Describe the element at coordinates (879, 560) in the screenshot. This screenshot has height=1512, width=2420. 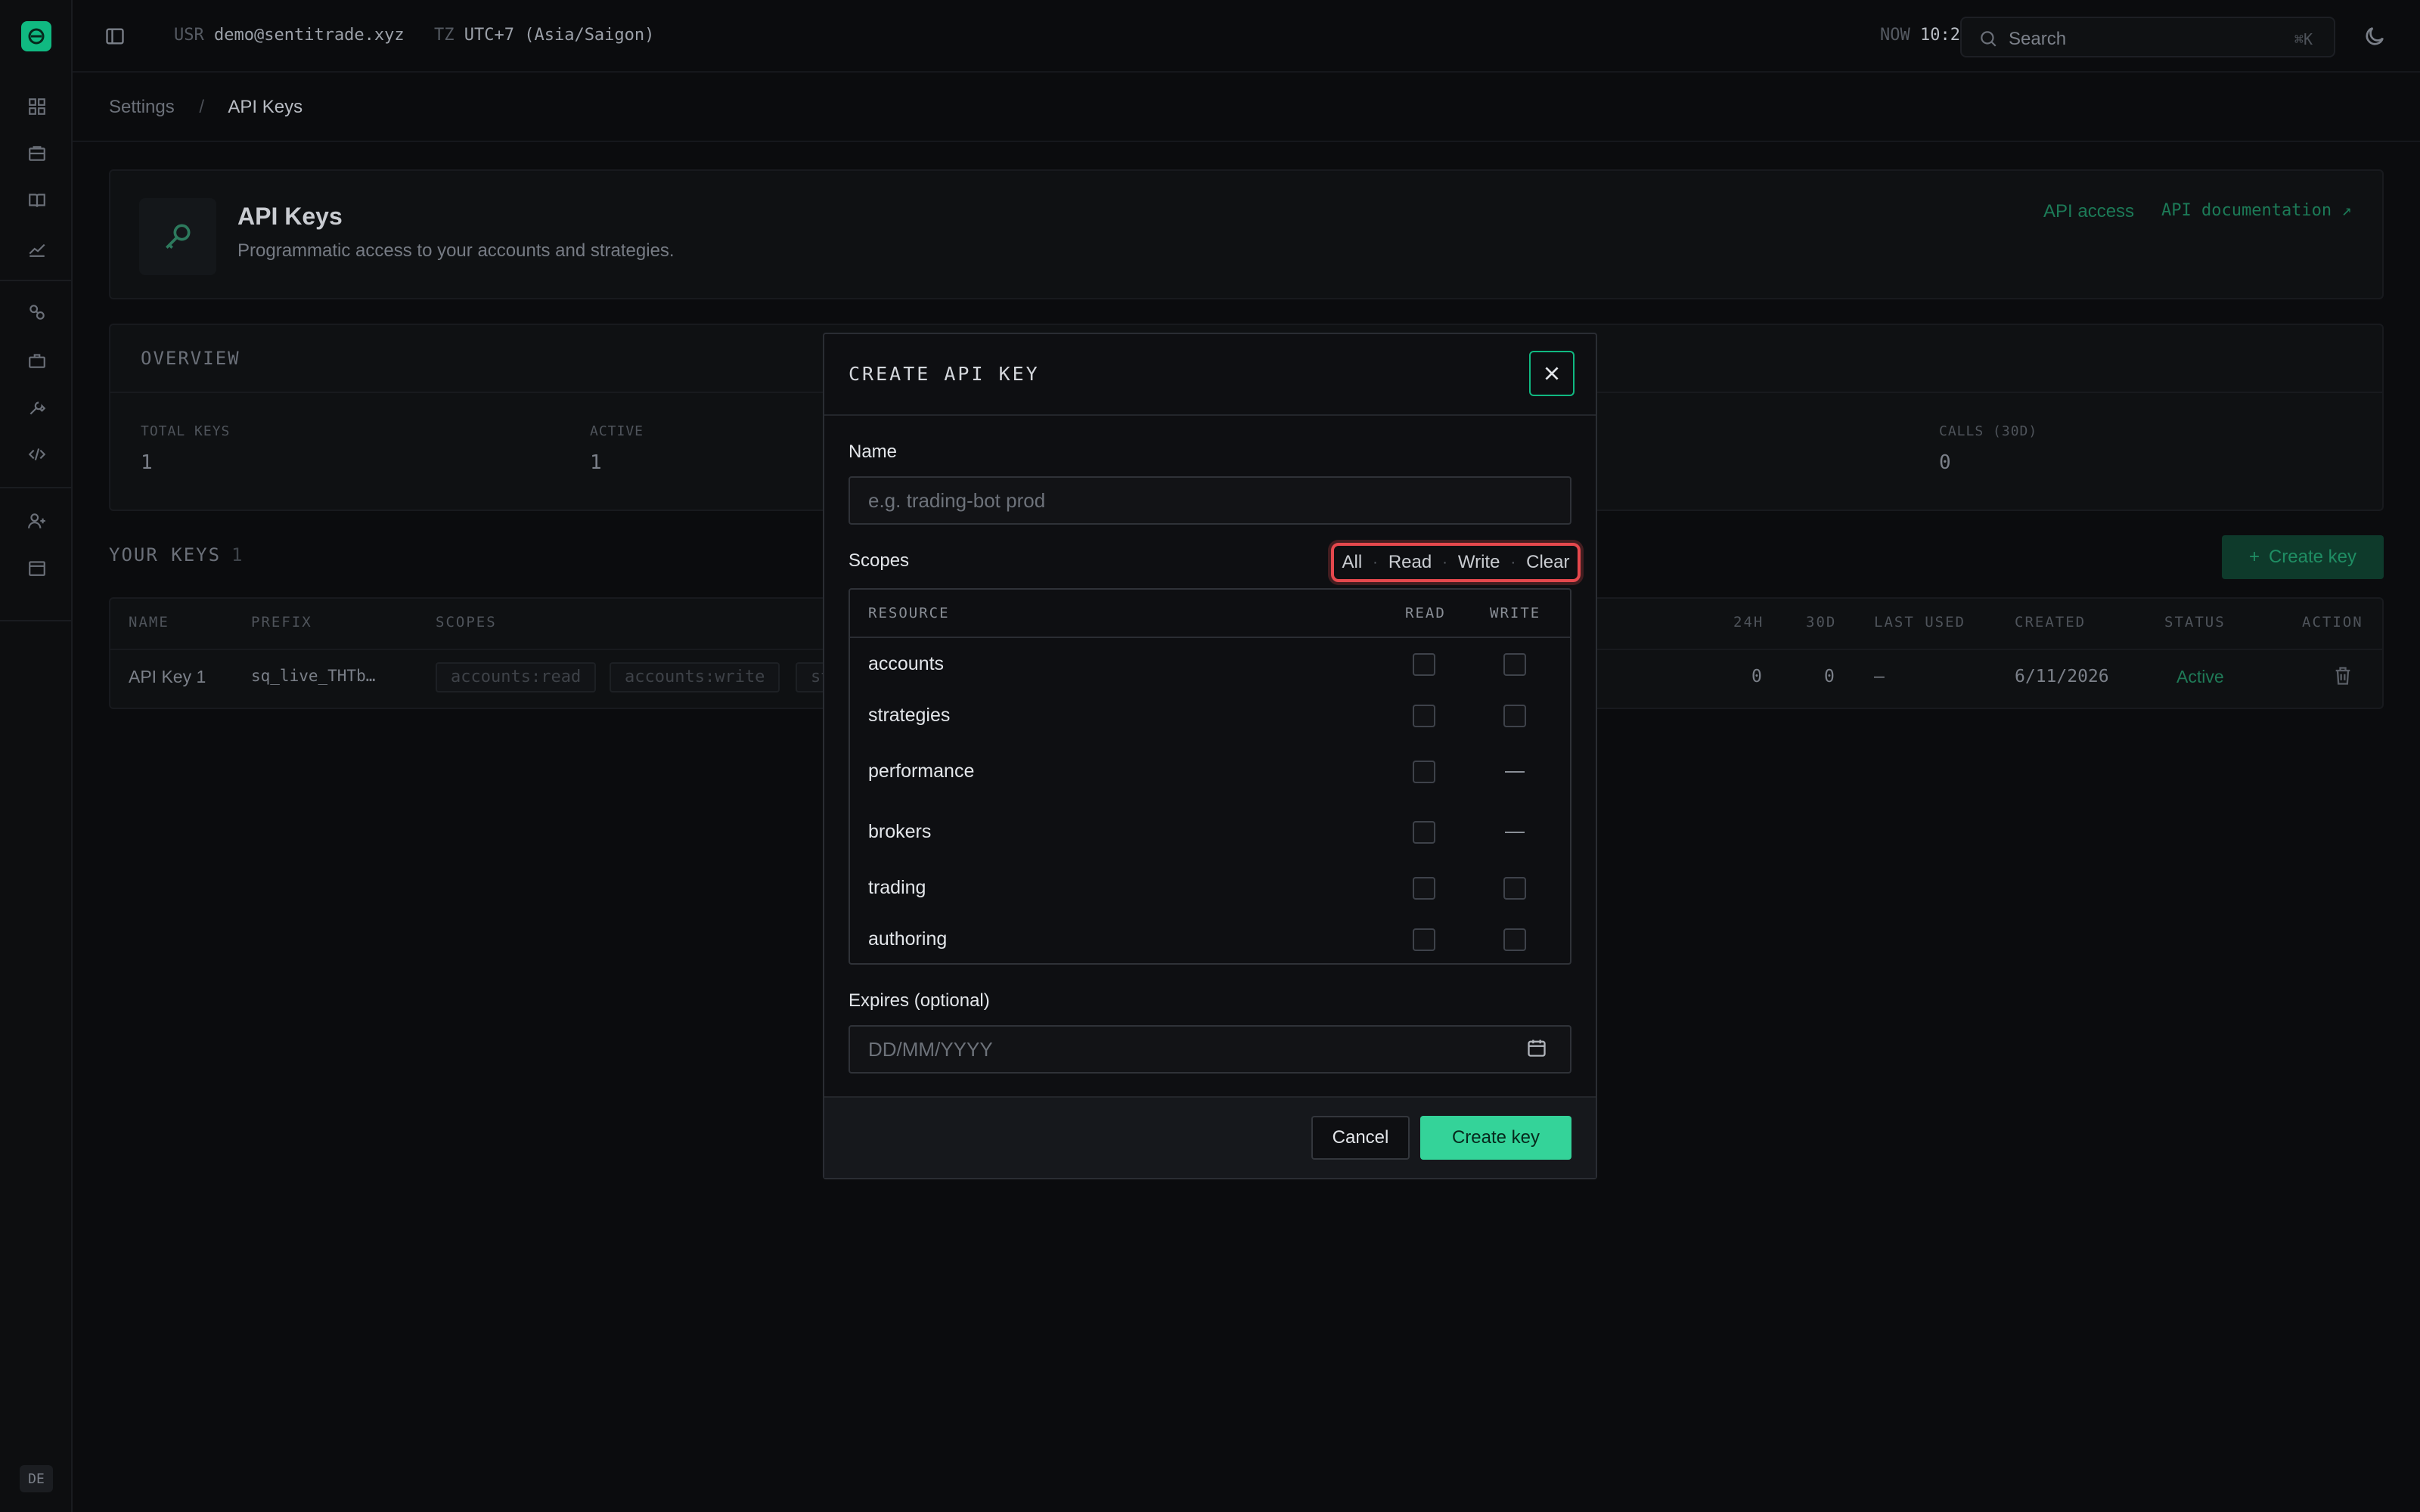
I see `scopes-label: Scopes` at that location.